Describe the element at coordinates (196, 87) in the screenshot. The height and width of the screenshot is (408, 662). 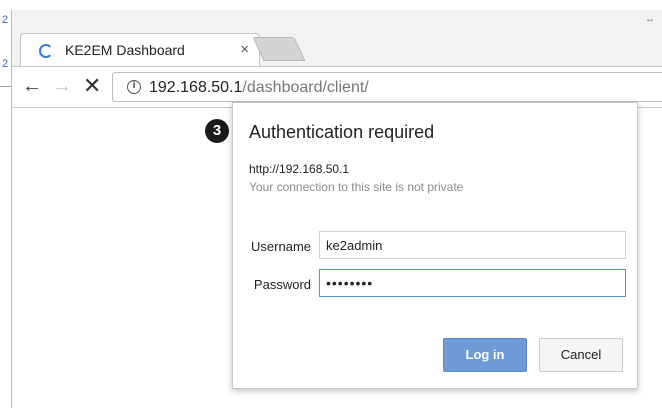
I see `url-host: 192.168.50.1` at that location.